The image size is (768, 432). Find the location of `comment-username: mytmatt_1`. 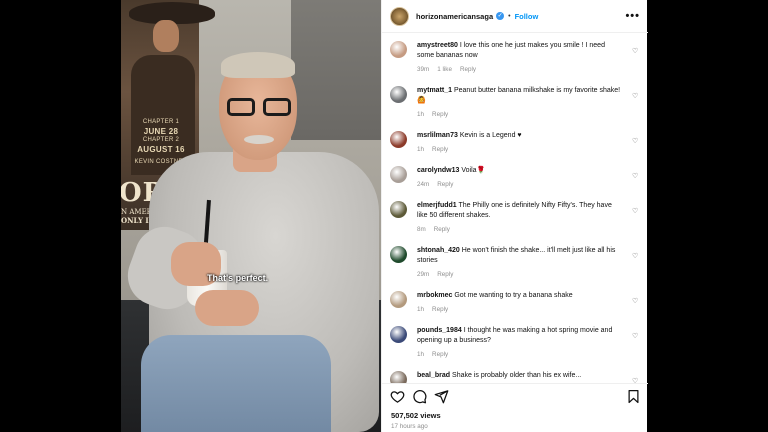

comment-username: mytmatt_1 is located at coordinates (434, 90).